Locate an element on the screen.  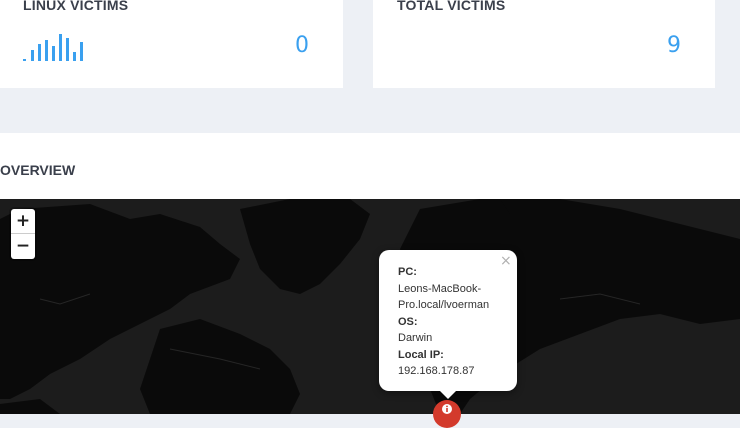
os-value: Darwin is located at coordinates (415, 338).